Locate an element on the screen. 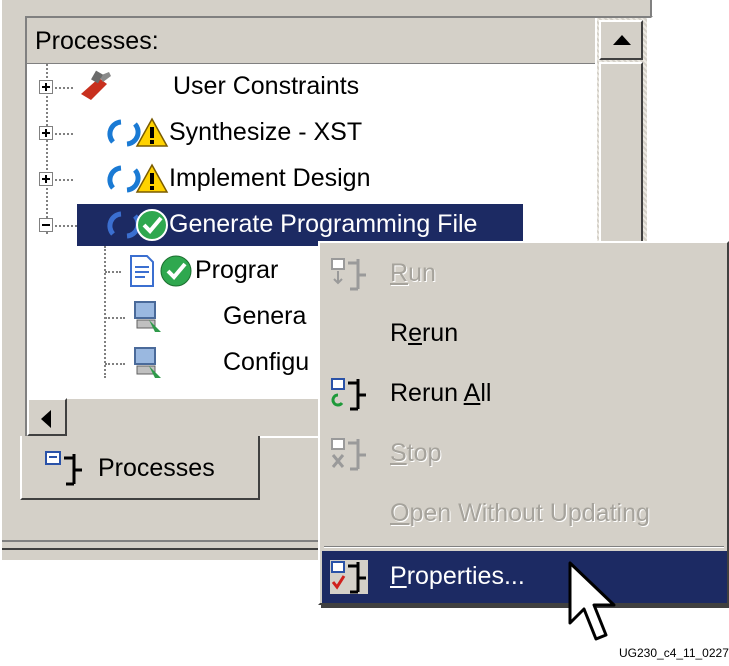 The width and height of the screenshot is (729, 666). stop-icon is located at coordinates (348, 454).